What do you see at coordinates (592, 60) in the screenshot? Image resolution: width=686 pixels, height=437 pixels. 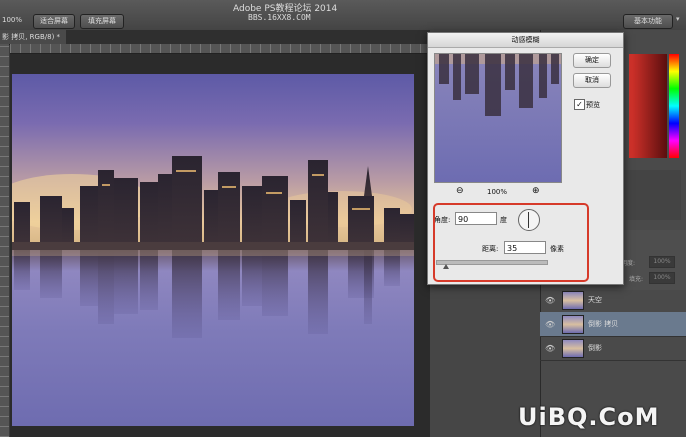 I see `ok-button: 确定` at bounding box center [592, 60].